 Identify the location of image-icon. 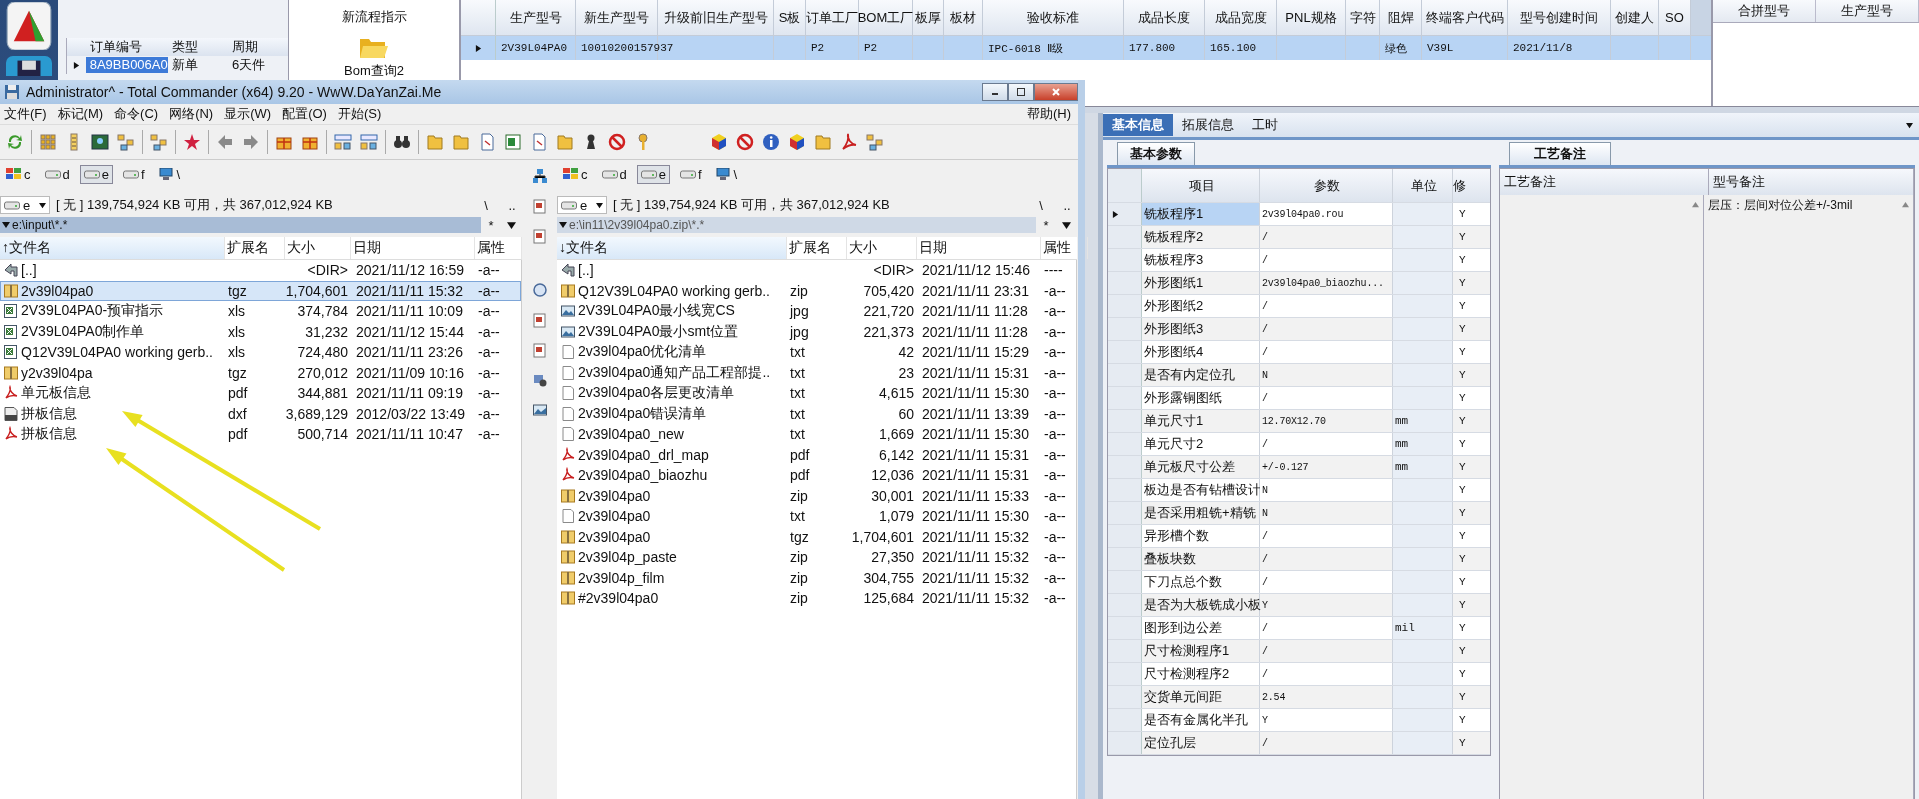
(539, 410).